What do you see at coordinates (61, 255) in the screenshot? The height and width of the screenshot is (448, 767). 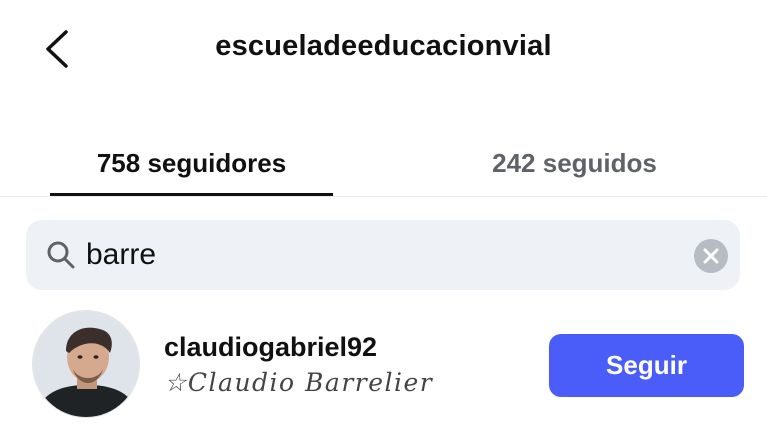 I see `search-icon` at bounding box center [61, 255].